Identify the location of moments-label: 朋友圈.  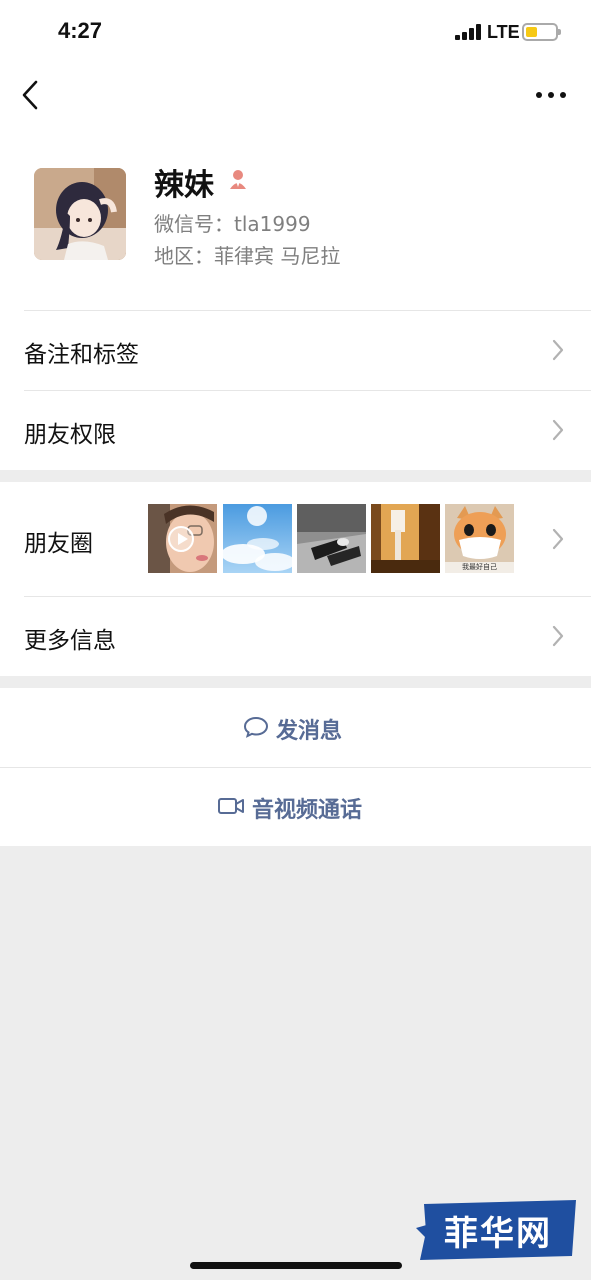
(58, 544).